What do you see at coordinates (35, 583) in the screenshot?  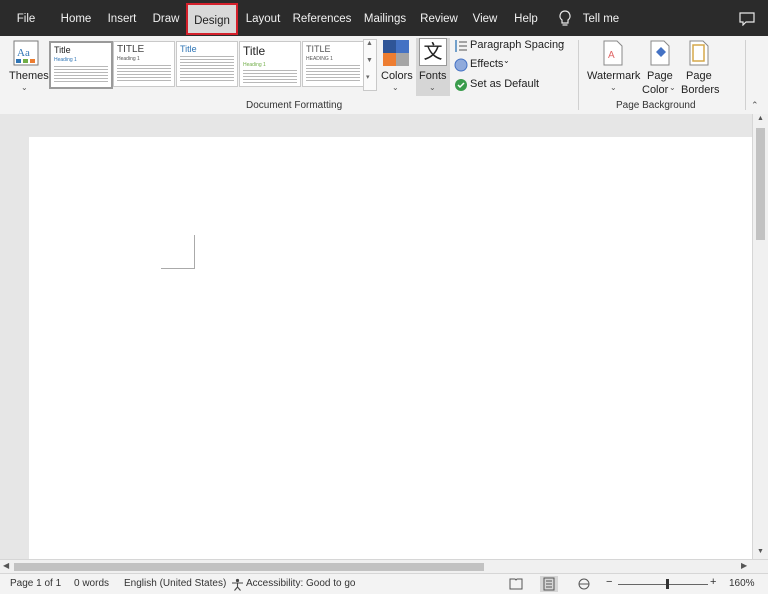 I see `page-count: Page 1 of 1` at bounding box center [35, 583].